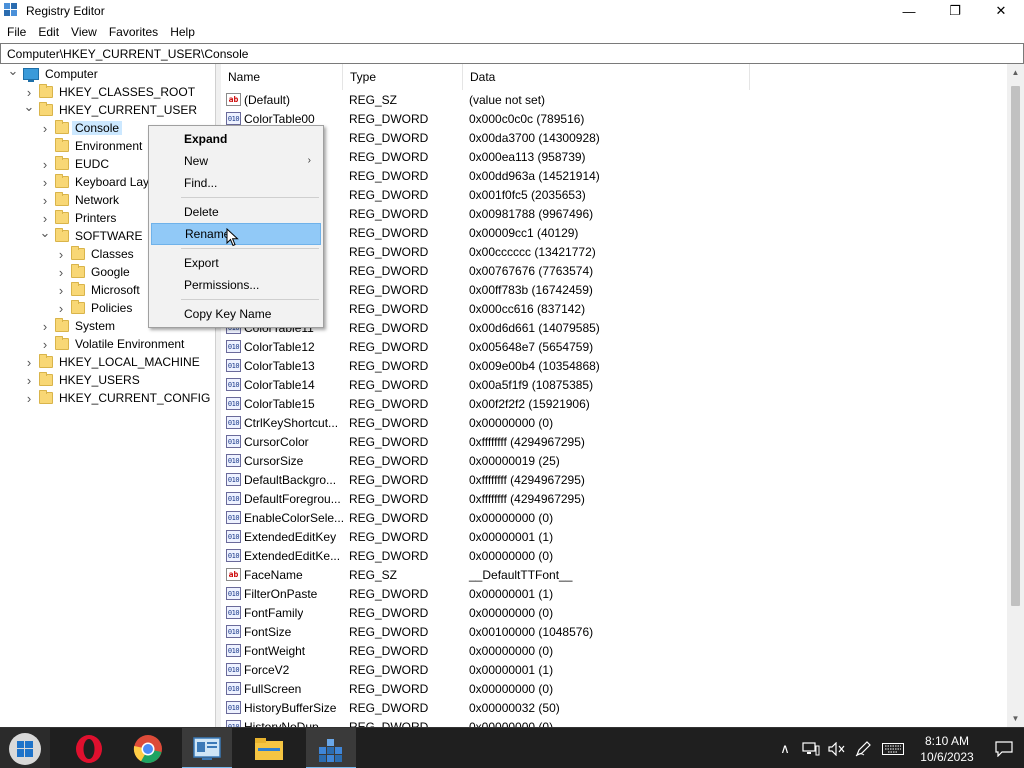 Image resolution: width=1024 pixels, height=768 pixels. What do you see at coordinates (77, 326) in the screenshot?
I see `tree-item-system: › System` at bounding box center [77, 326].